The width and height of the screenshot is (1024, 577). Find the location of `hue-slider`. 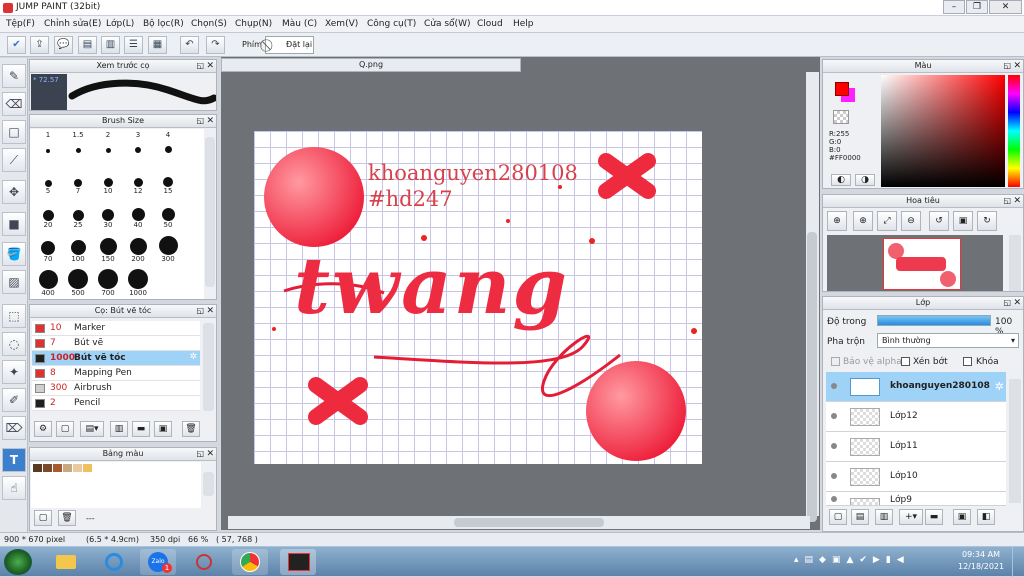

hue-slider is located at coordinates (1014, 131).